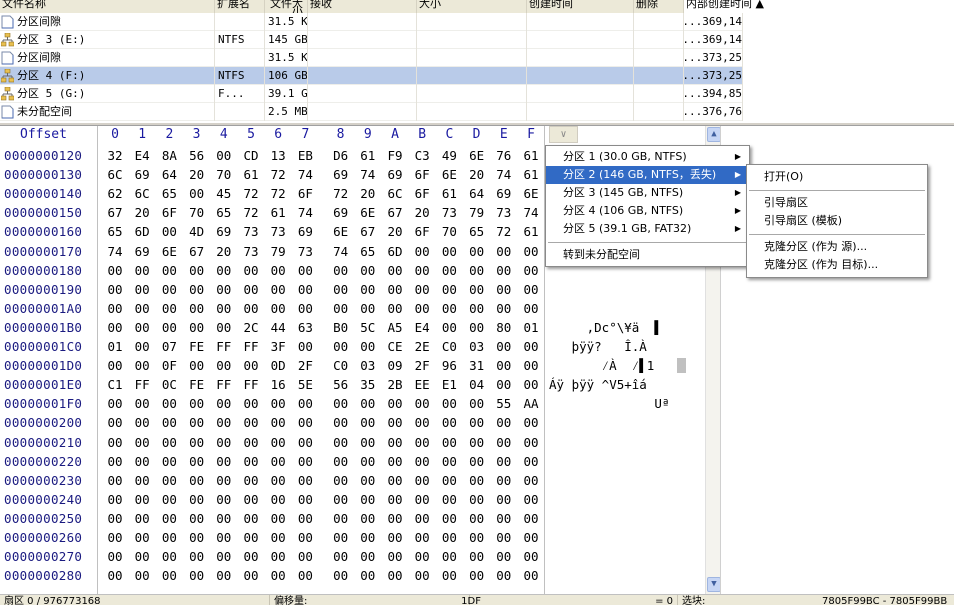 This screenshot has height=605, width=954. I want to click on hex-byte: 13, so click(278, 155).